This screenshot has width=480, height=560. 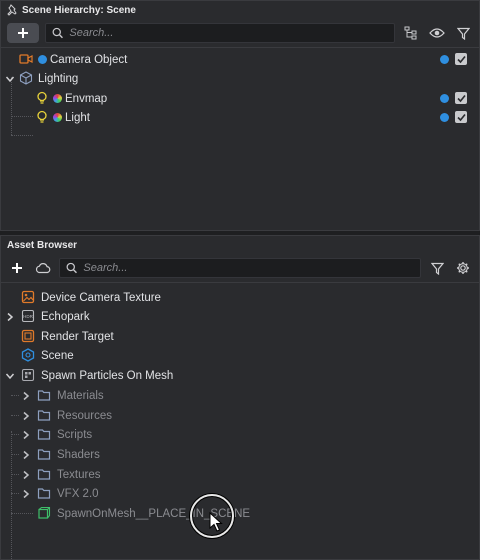 I want to click on hierarchy-item-light: Light, so click(x=240, y=117).